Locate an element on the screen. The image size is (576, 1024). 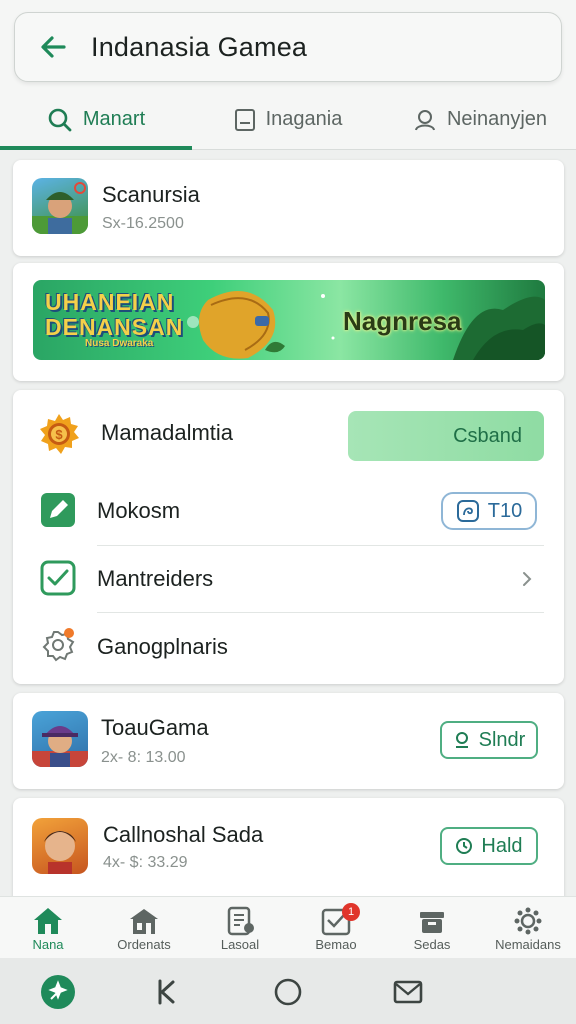
nav-label: Nemaidans is located at coordinates (528, 944).